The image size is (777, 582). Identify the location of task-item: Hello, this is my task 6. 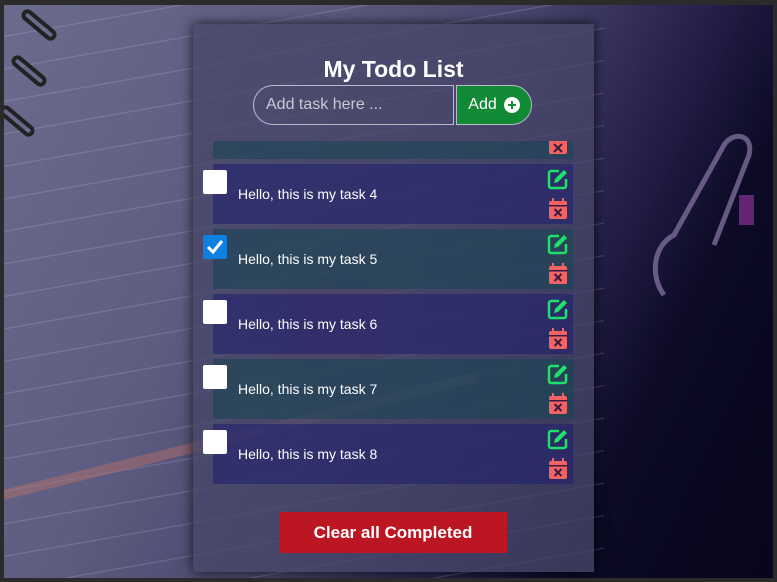
(388, 324).